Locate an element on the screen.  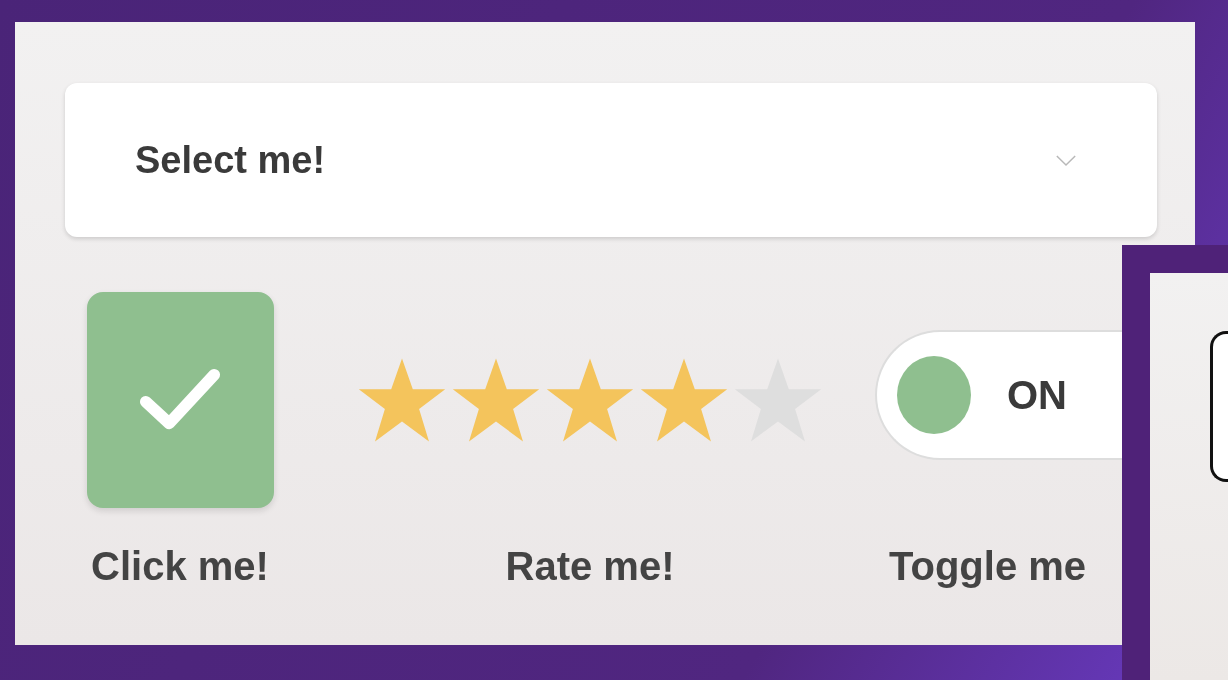
checkbox is located at coordinates (180, 400).